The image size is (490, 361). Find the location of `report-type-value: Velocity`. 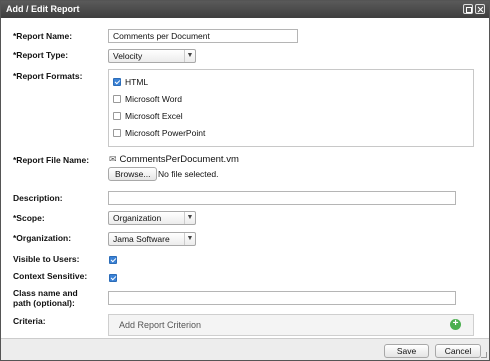

report-type-value: Velocity is located at coordinates (128, 56).